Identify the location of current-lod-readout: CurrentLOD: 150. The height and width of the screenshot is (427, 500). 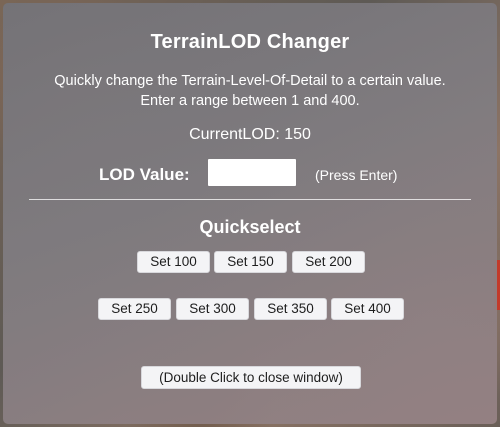
(250, 134).